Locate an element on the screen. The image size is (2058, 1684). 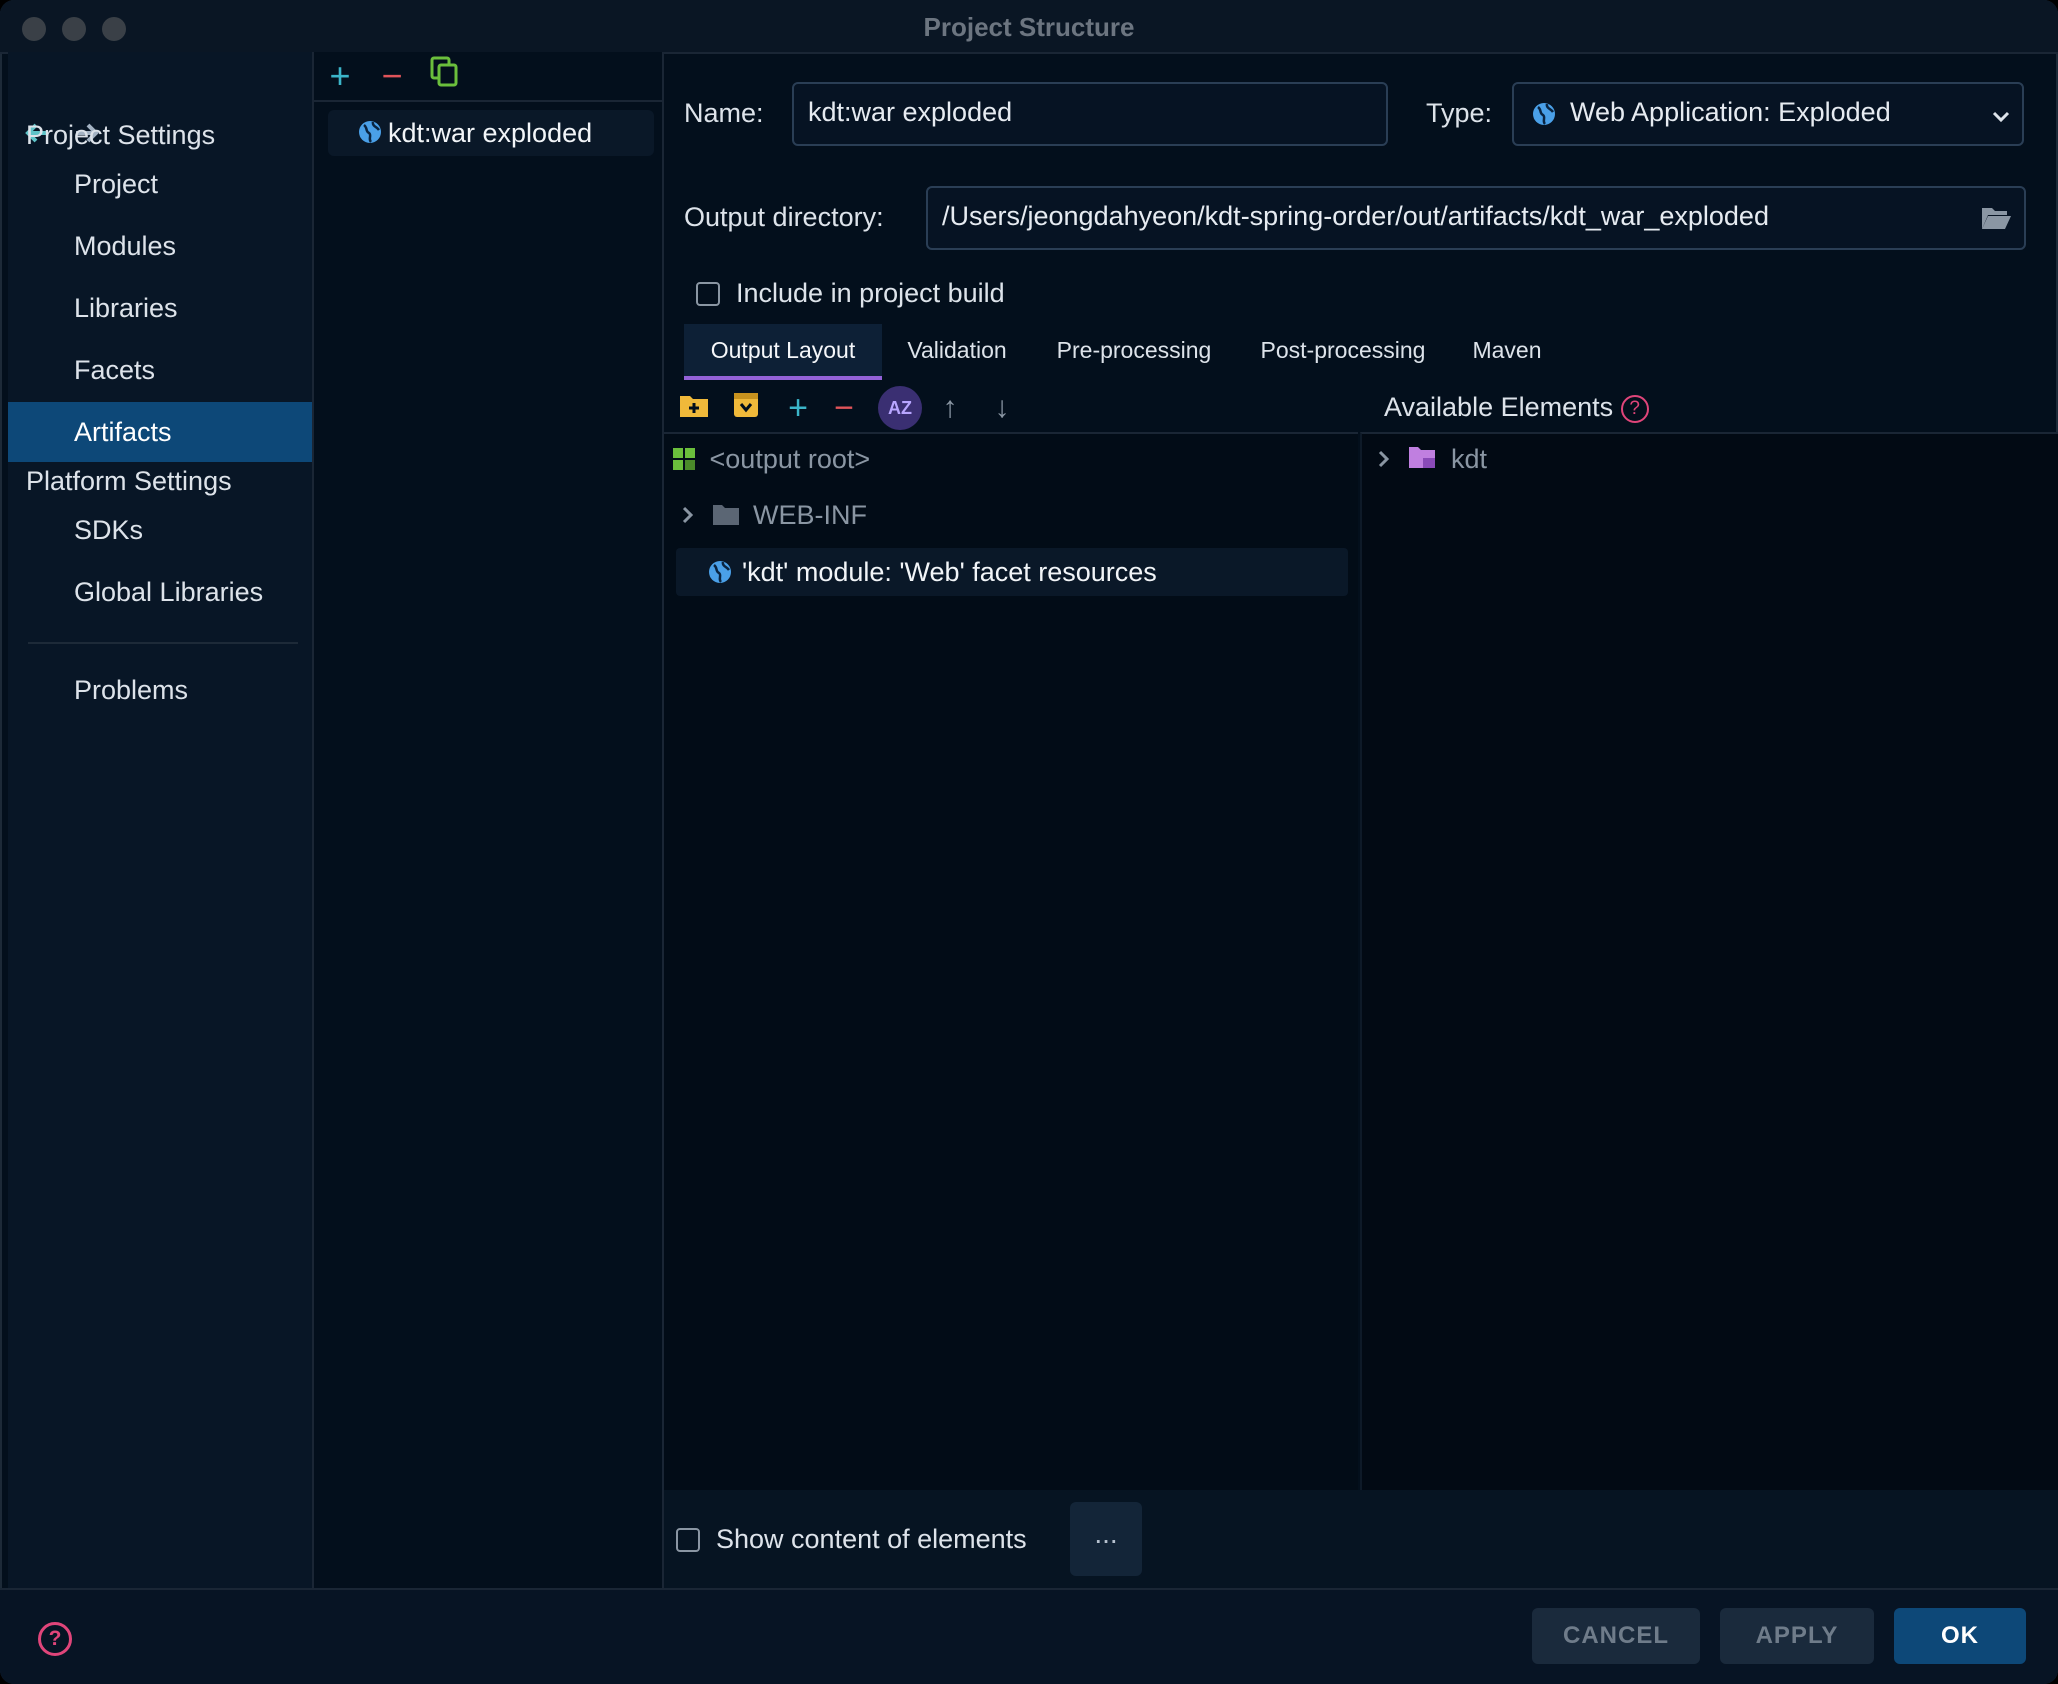
copy-icon is located at coordinates (444, 75).